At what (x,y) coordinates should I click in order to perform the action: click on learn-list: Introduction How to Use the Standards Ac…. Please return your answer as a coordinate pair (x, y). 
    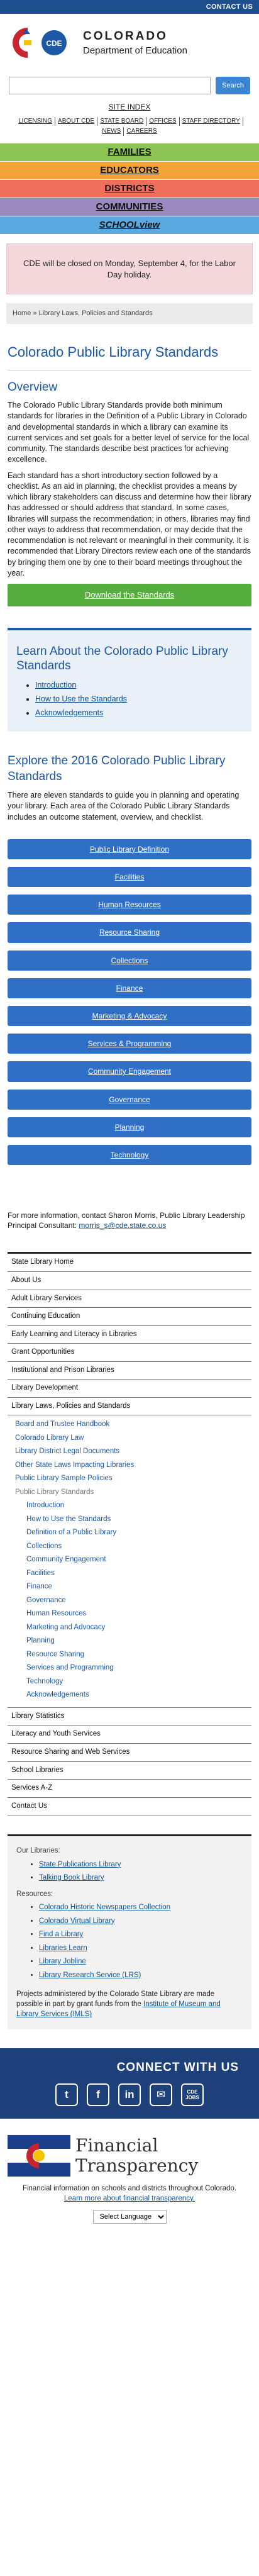
    Looking at the image, I should click on (129, 699).